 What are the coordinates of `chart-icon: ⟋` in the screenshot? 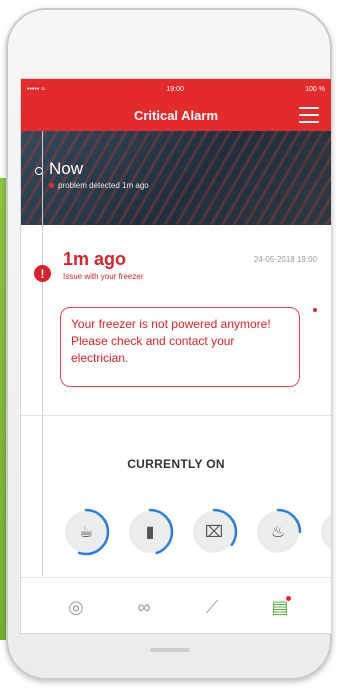 It's located at (212, 606).